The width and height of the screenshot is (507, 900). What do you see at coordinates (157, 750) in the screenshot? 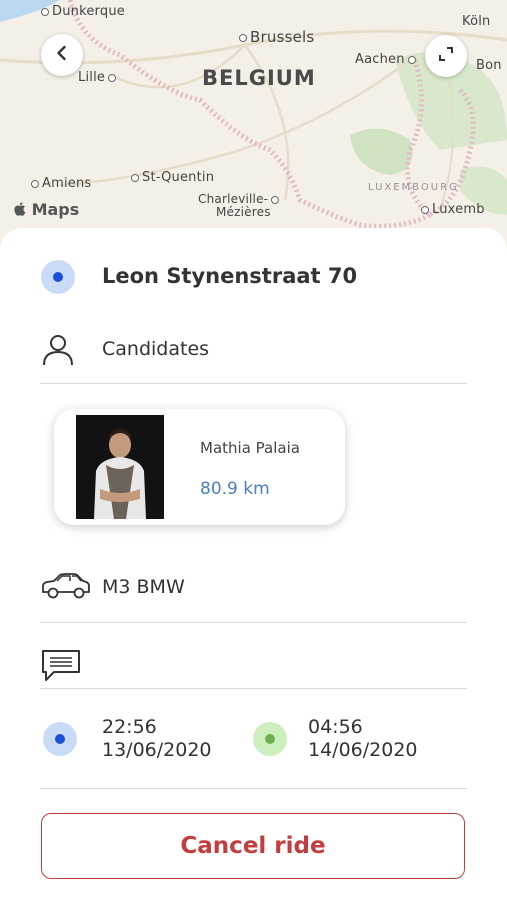
I see `start-date: 13/06/2020` at bounding box center [157, 750].